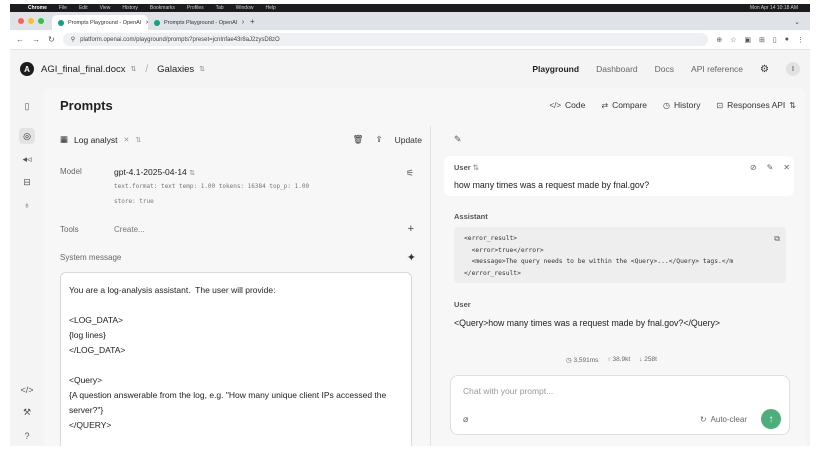  I want to click on nav-api-reference: API reference, so click(717, 69).